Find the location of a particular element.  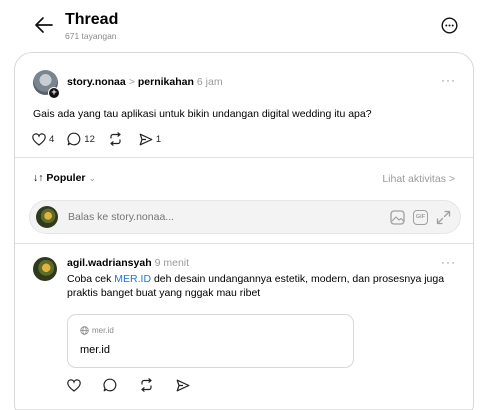

reply-composer: GIF is located at coordinates (245, 217).